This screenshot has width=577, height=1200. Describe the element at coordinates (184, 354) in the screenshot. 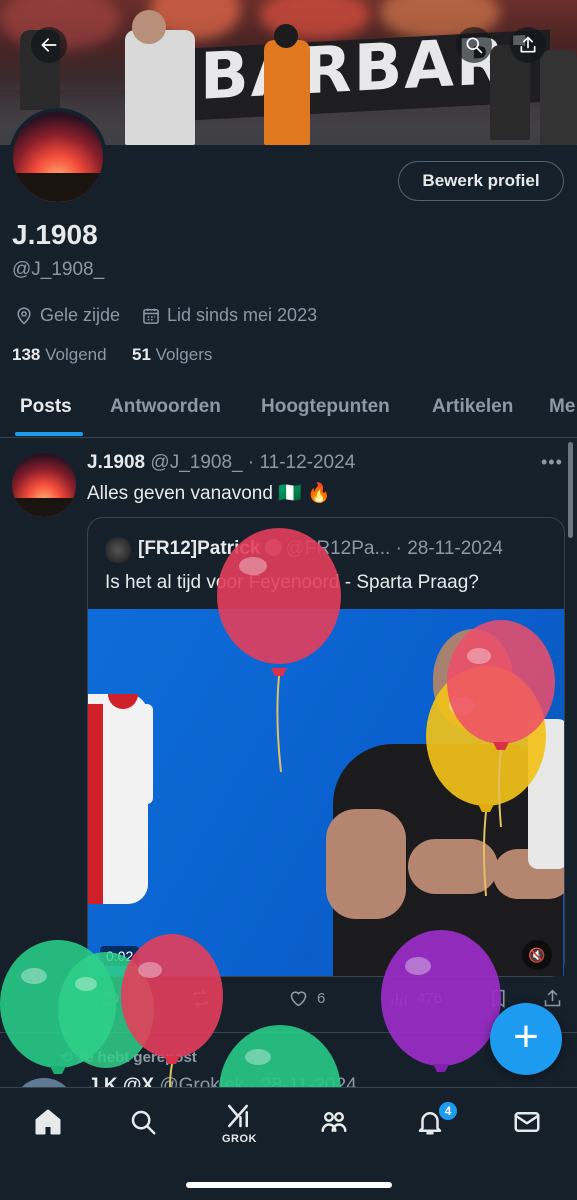

I see `followers-label: Volgers` at that location.